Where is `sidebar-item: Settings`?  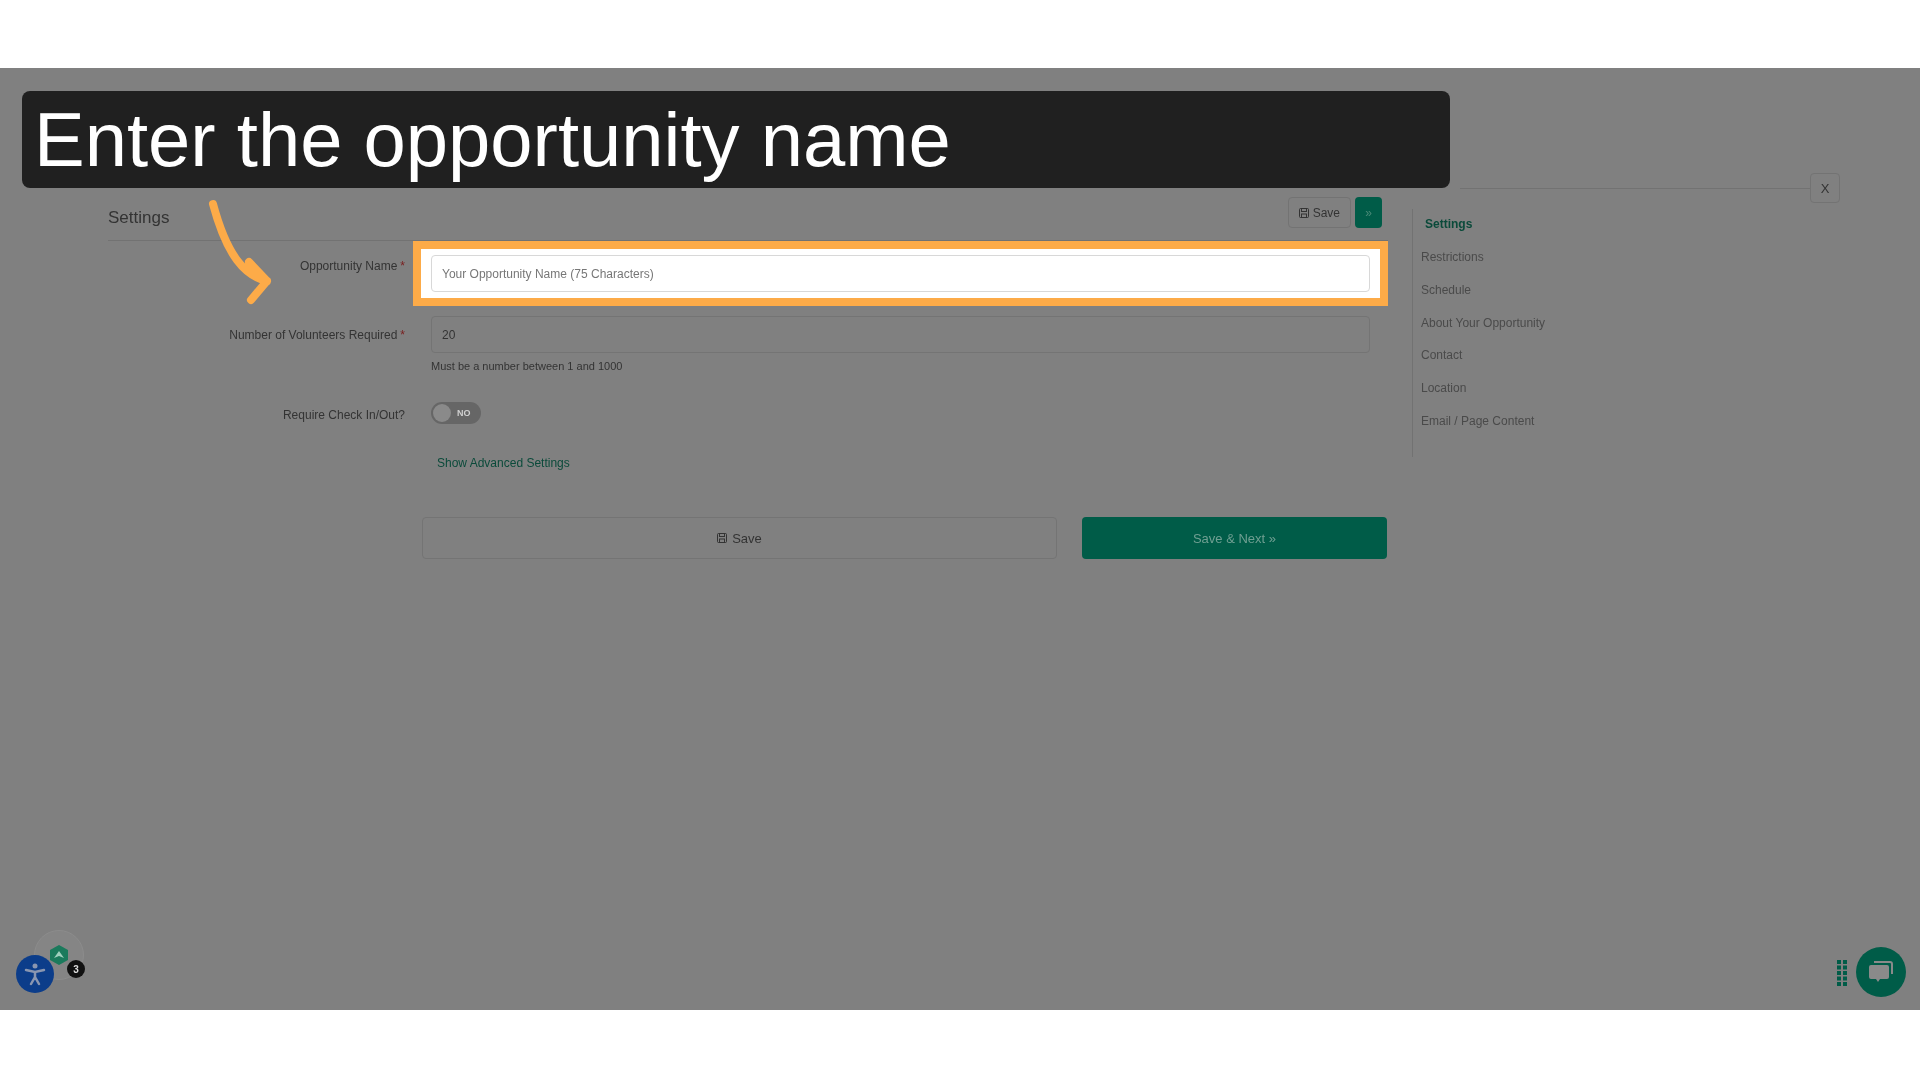
sidebar-item: Settings is located at coordinates (1443, 233).